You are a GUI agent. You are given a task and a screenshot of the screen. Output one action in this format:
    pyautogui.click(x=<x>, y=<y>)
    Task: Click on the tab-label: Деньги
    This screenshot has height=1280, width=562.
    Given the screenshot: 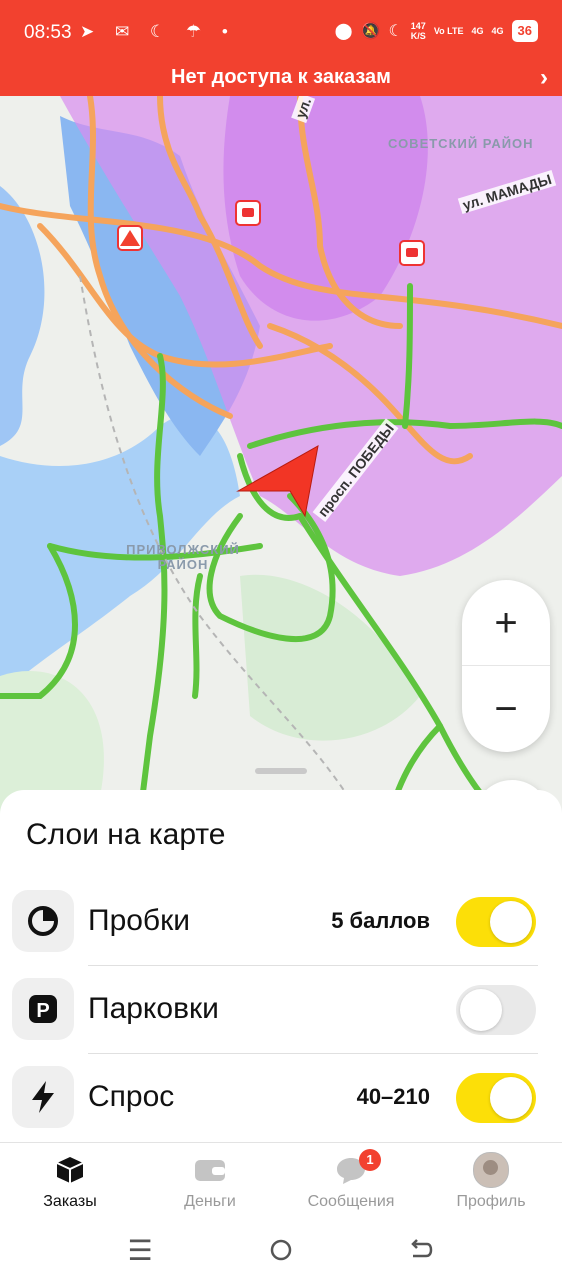 What is the action you would take?
    pyautogui.click(x=210, y=1201)
    